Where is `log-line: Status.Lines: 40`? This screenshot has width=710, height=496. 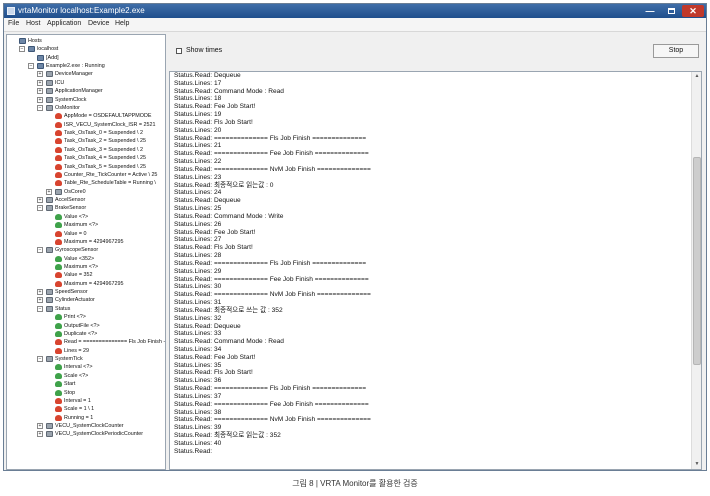 log-line: Status.Lines: 40 is located at coordinates (198, 443).